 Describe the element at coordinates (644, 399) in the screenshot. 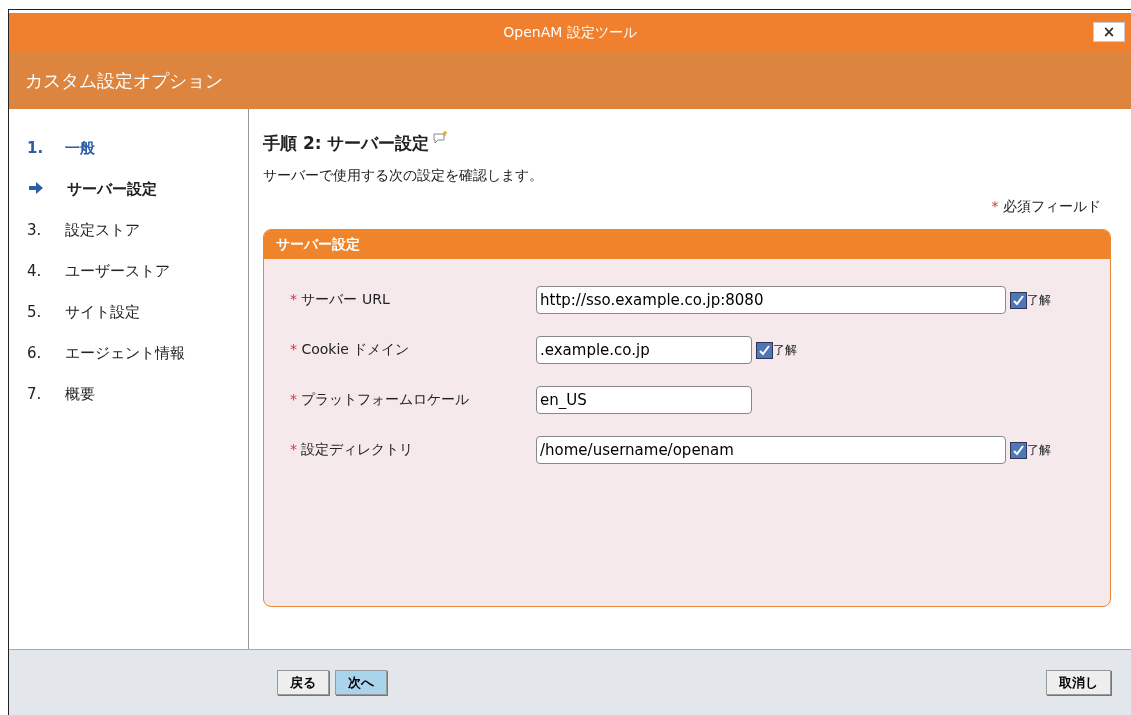

I see `input-field: en_US` at that location.